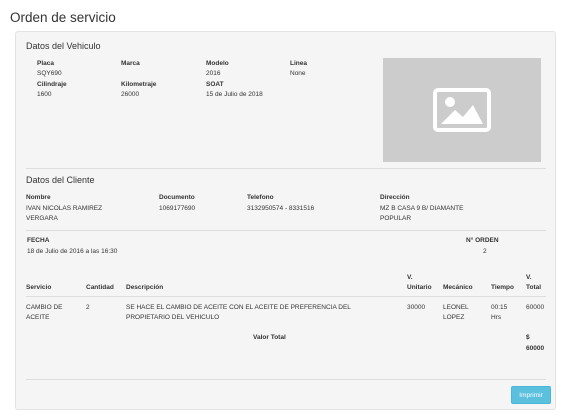 This screenshot has width=570, height=418. What do you see at coordinates (482, 240) in the screenshot?
I see `orden-label: N° ORDEN` at bounding box center [482, 240].